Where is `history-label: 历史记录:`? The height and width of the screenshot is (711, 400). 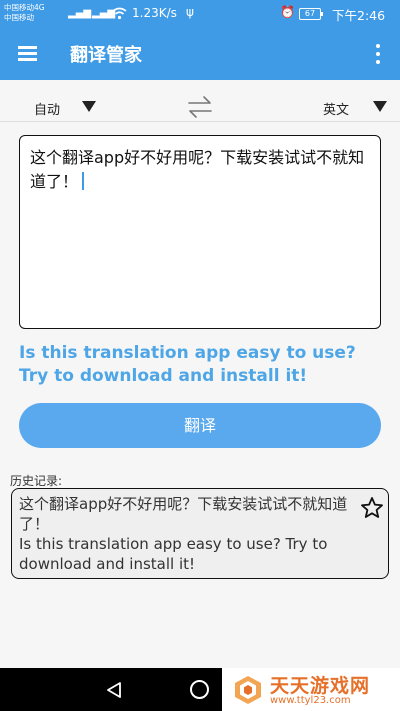
history-label: 历史记录: is located at coordinates (36, 481).